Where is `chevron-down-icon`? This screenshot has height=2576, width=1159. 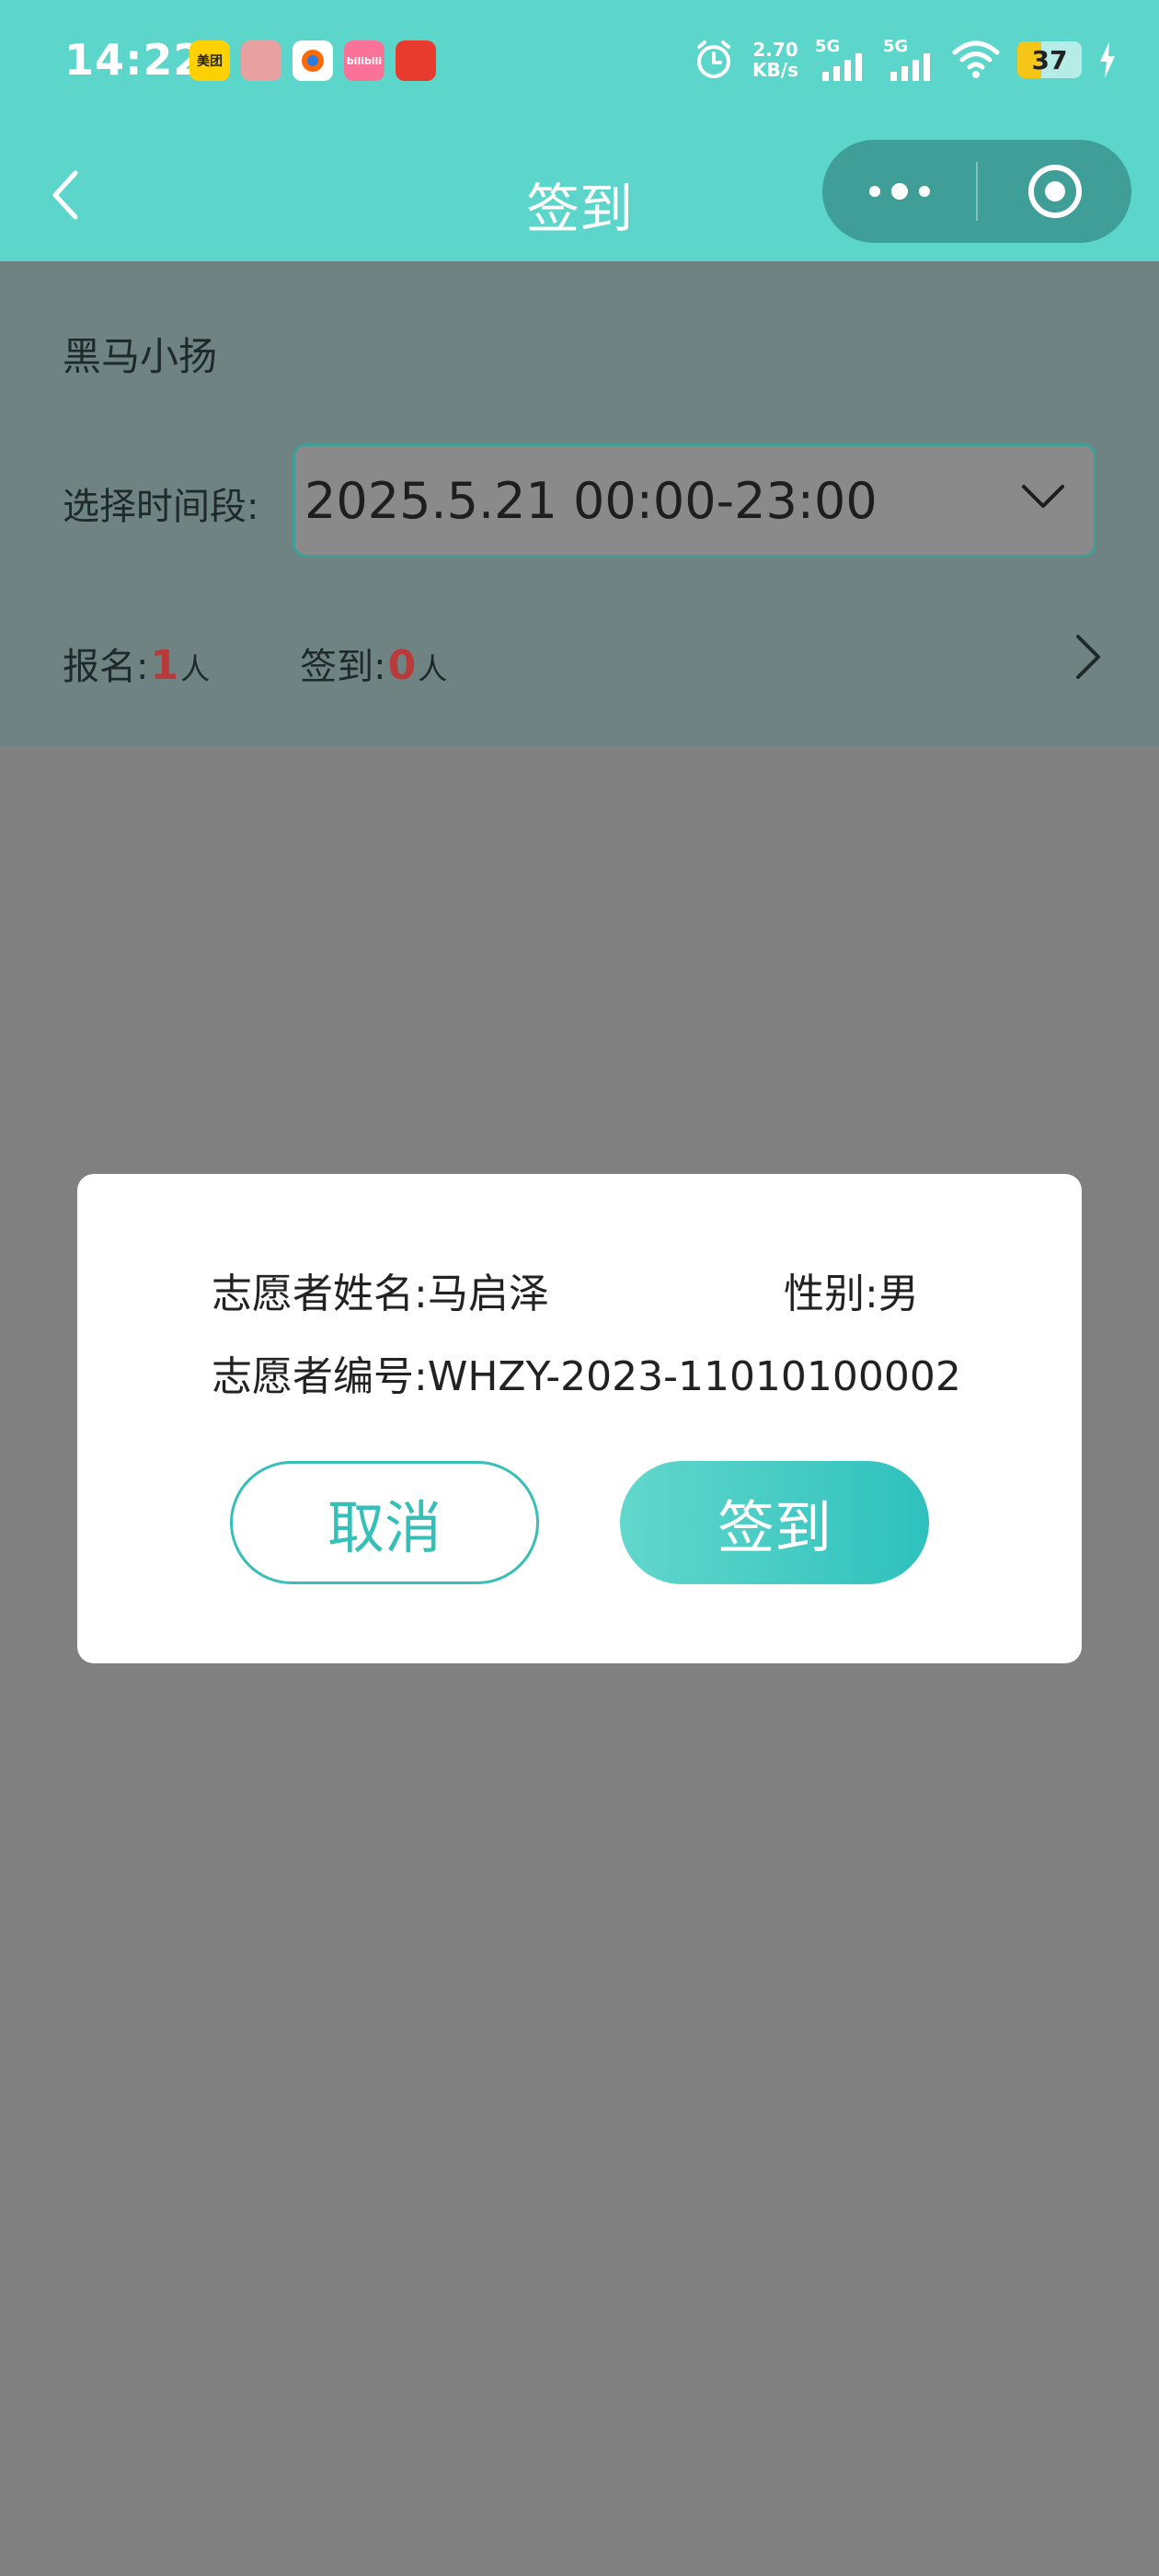 chevron-down-icon is located at coordinates (1043, 496).